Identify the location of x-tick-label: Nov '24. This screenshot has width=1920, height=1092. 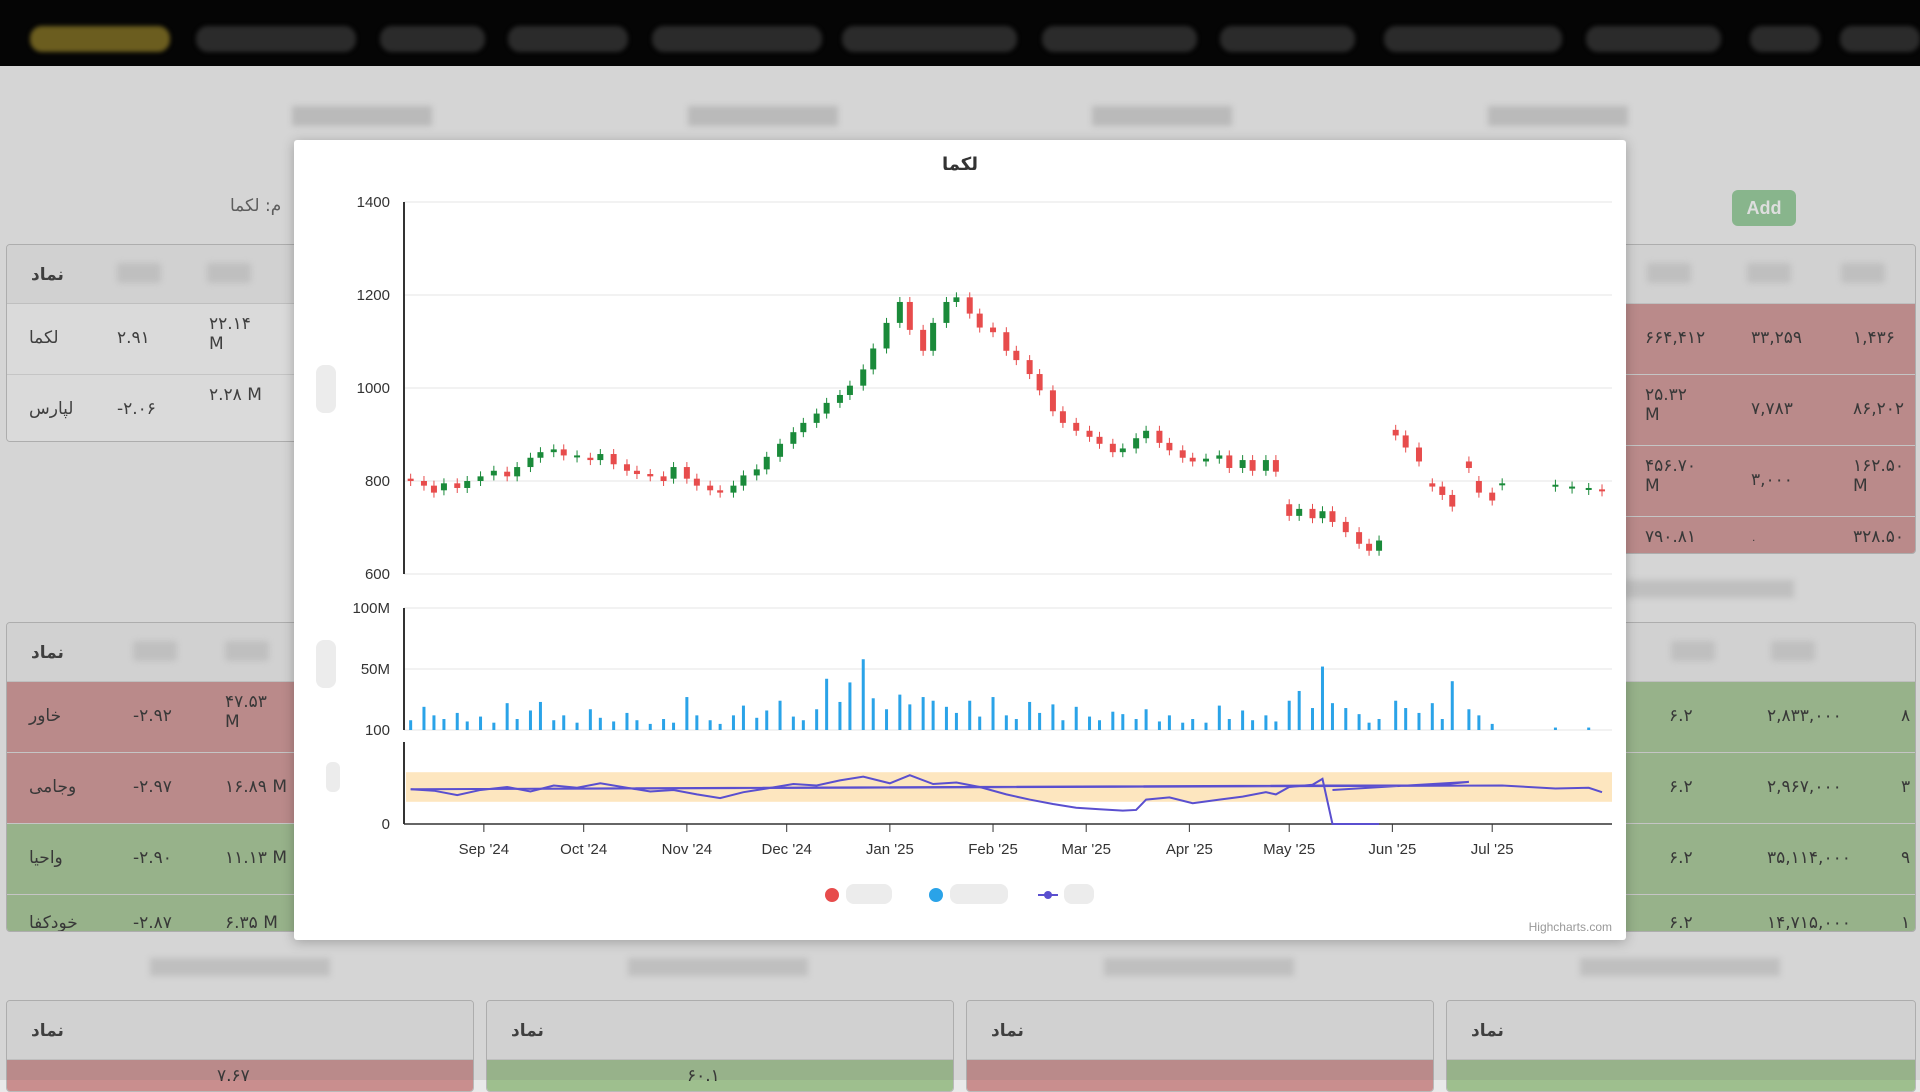
(687, 849).